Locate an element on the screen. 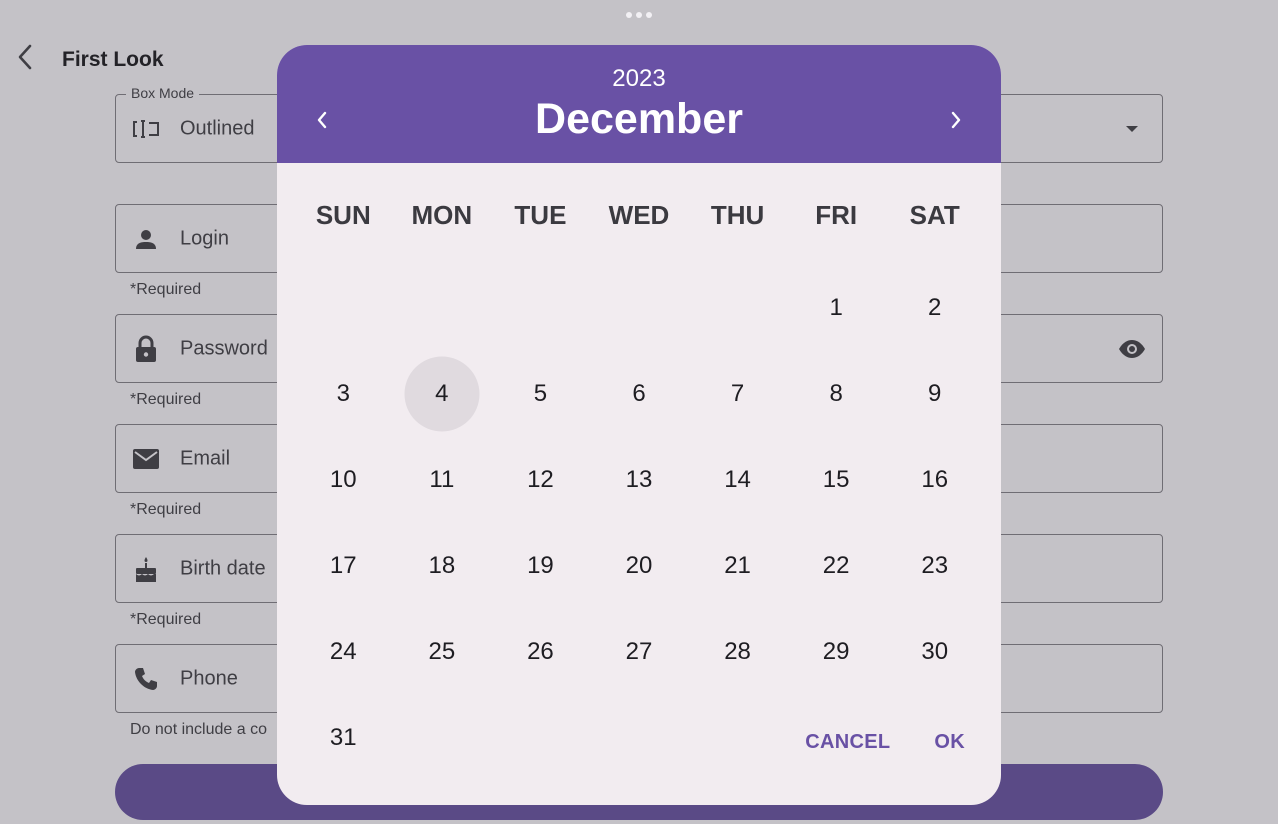 Image resolution: width=1278 pixels, height=824 pixels. previous-month-button is located at coordinates (322, 120).